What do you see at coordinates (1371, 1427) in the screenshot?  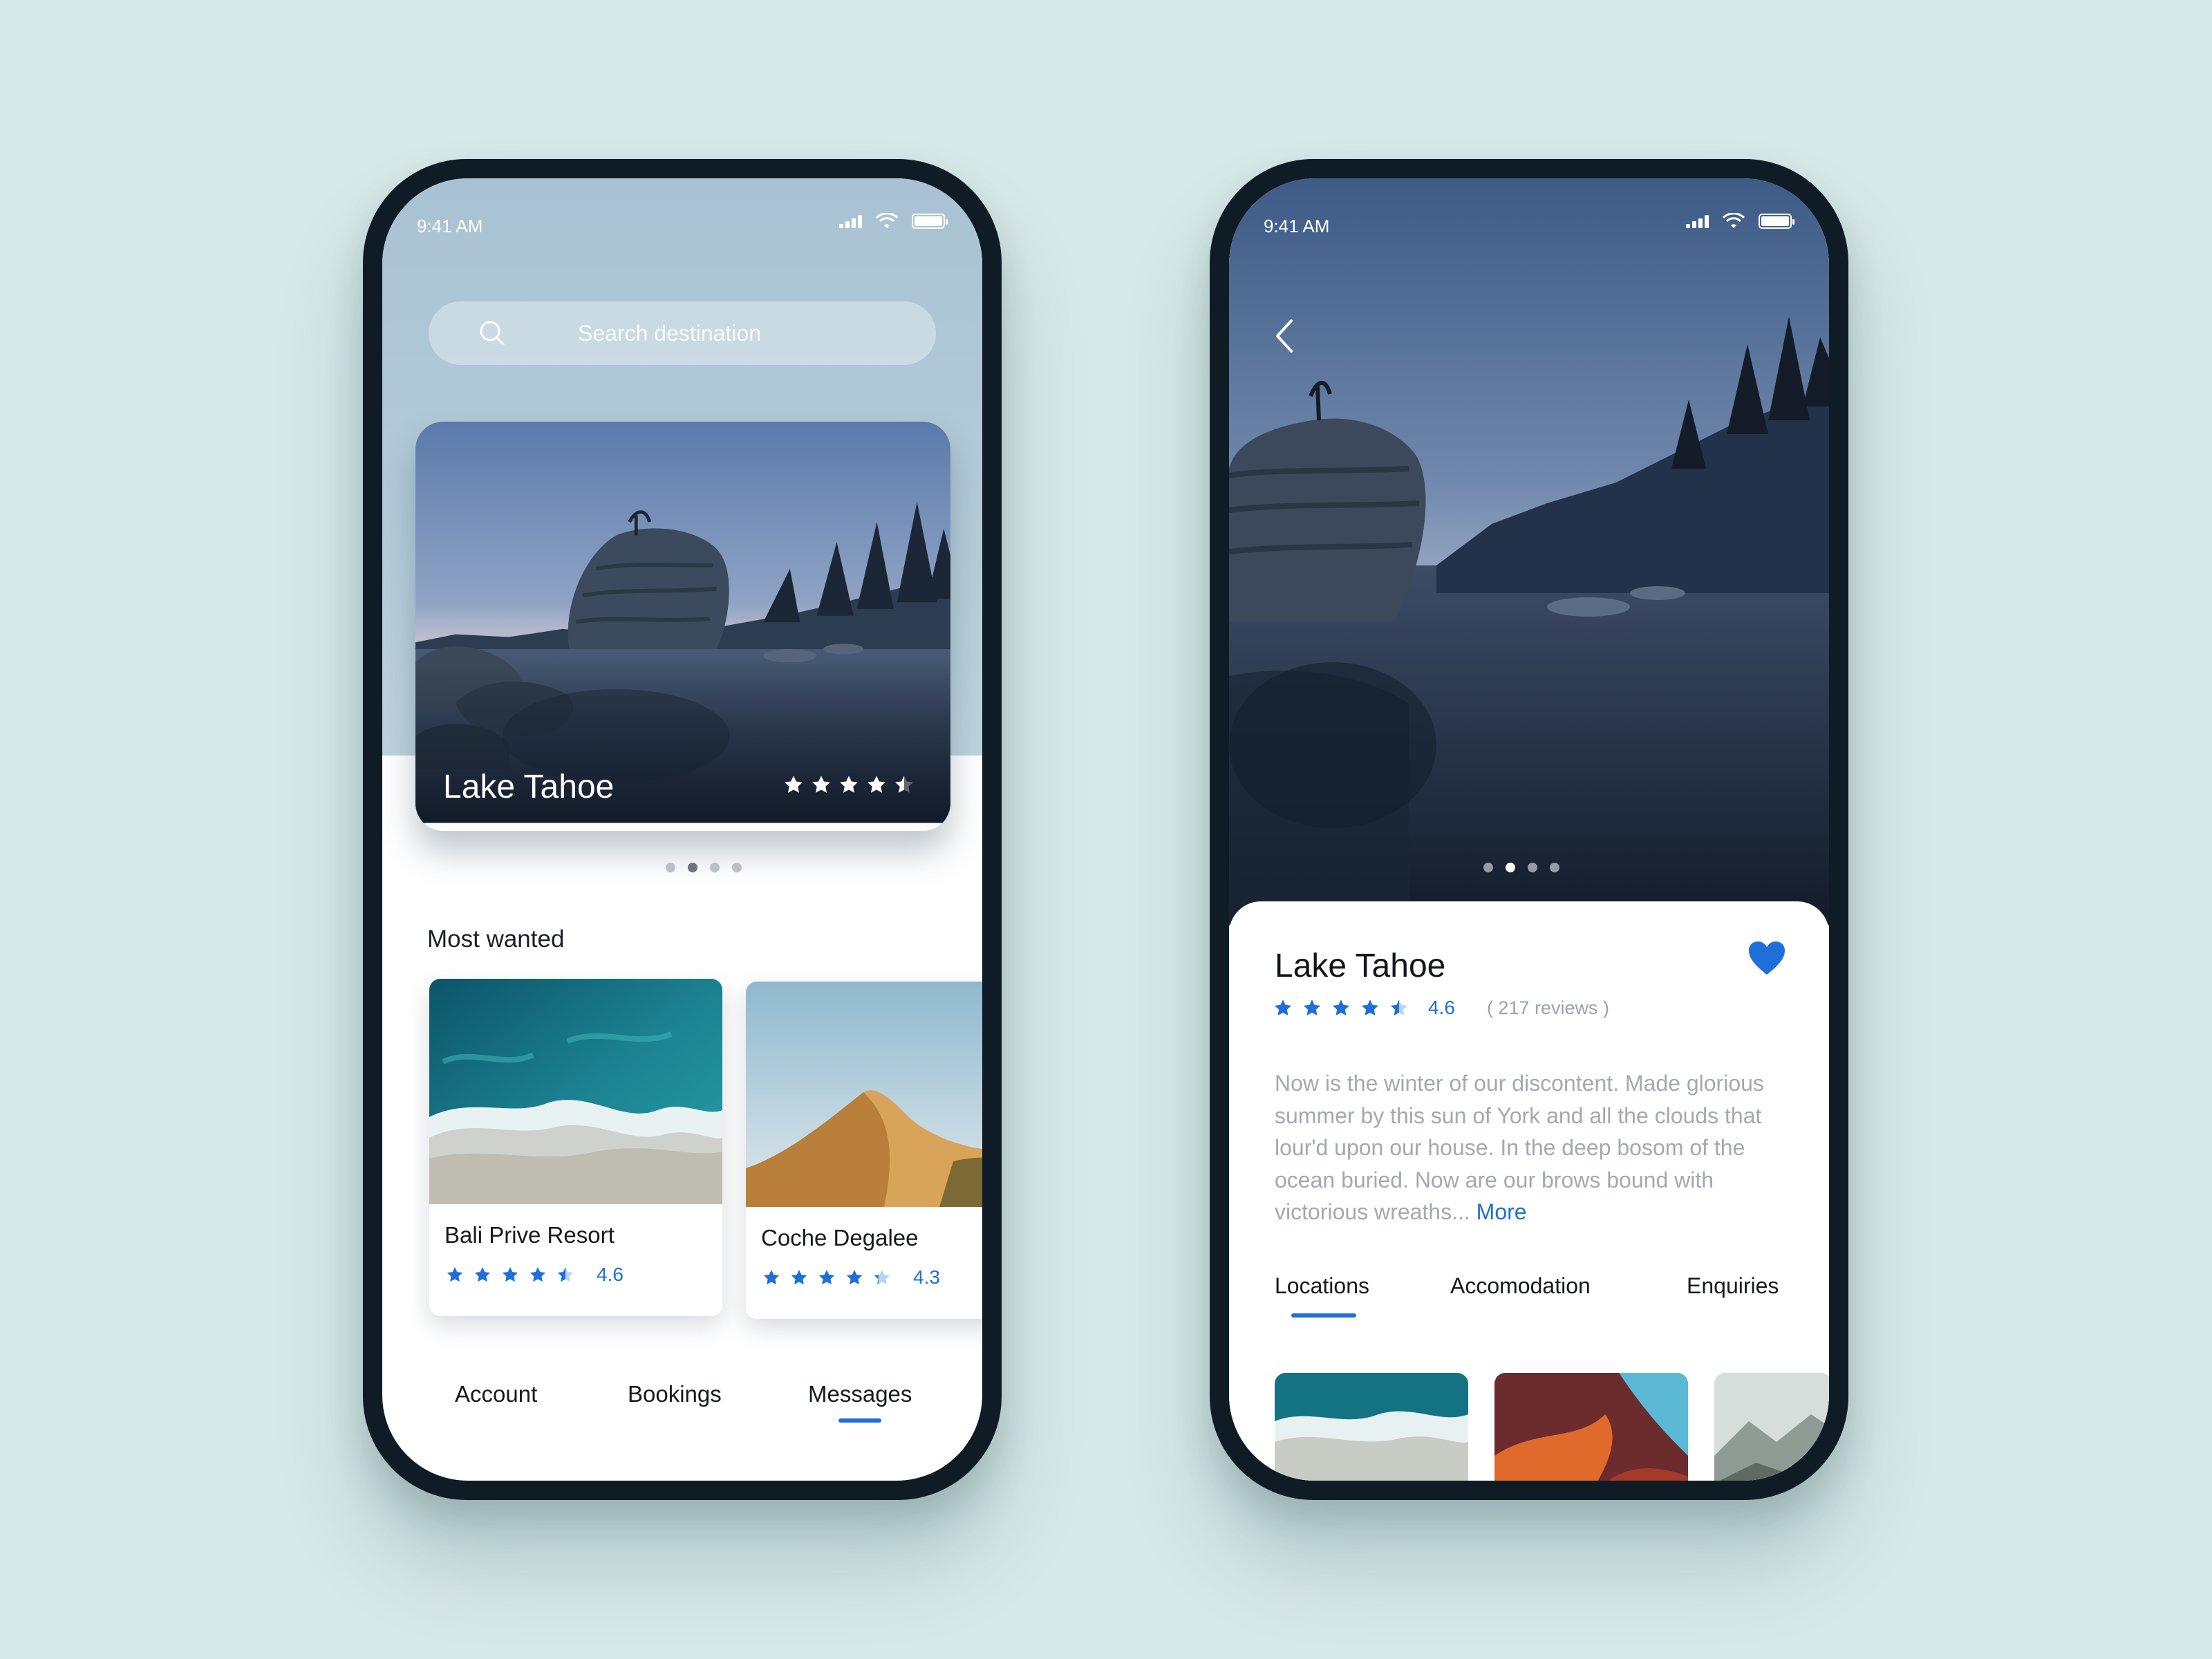 I see `thumbnail-beach` at bounding box center [1371, 1427].